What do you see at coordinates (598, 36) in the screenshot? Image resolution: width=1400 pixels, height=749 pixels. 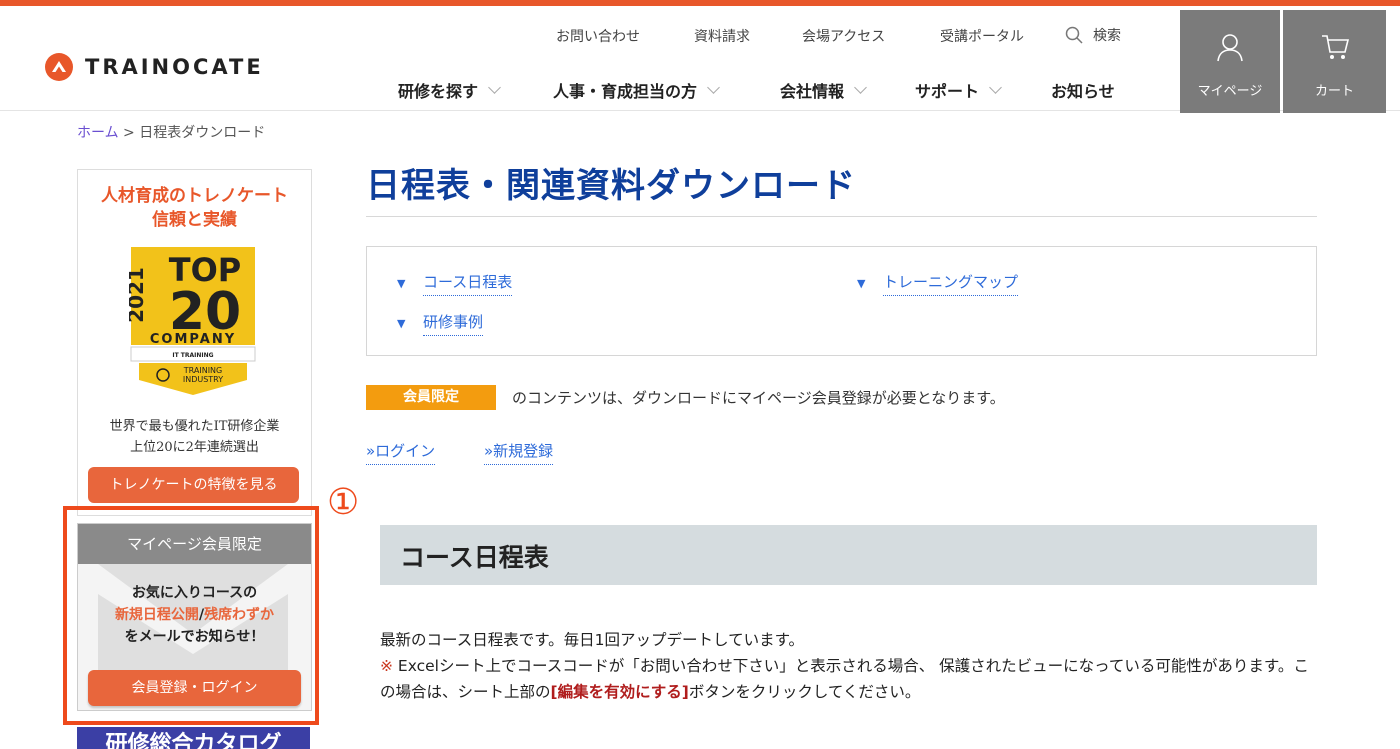 I see `util-contact-link: お問い合わせ` at bounding box center [598, 36].